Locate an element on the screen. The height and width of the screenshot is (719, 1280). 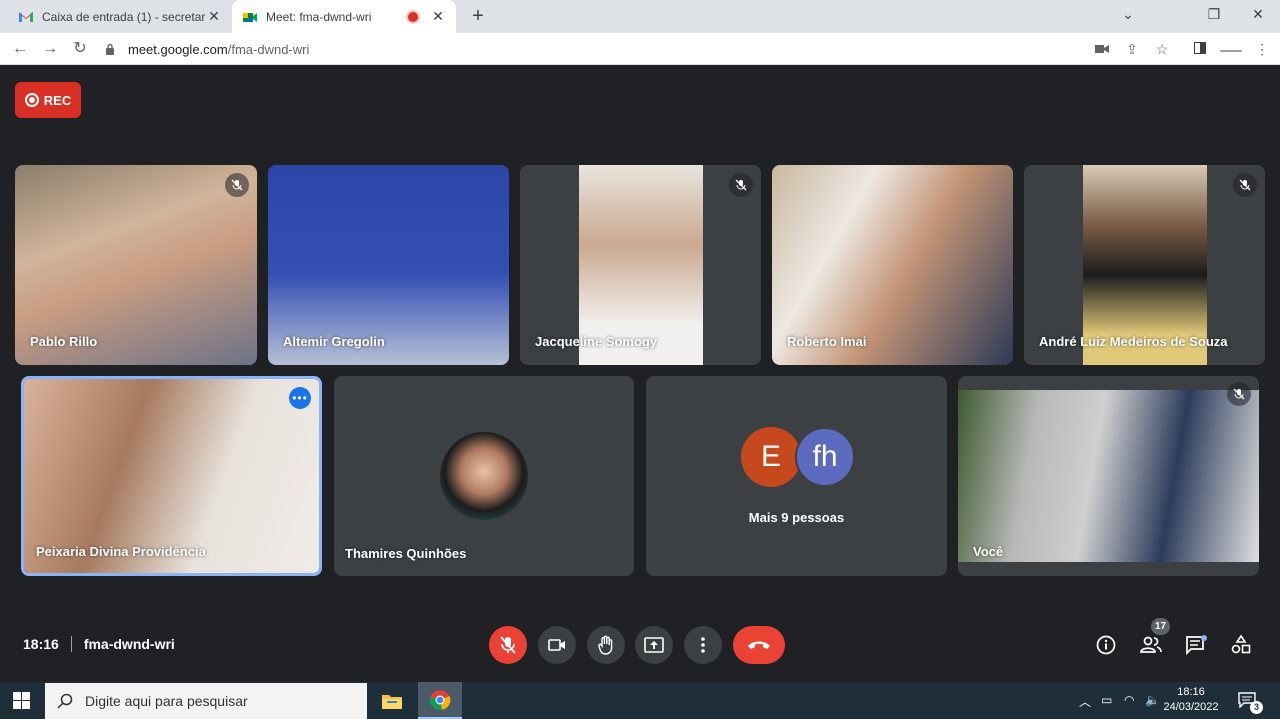
participant-tile: Jacqueline Somogy is located at coordinates (640, 265).